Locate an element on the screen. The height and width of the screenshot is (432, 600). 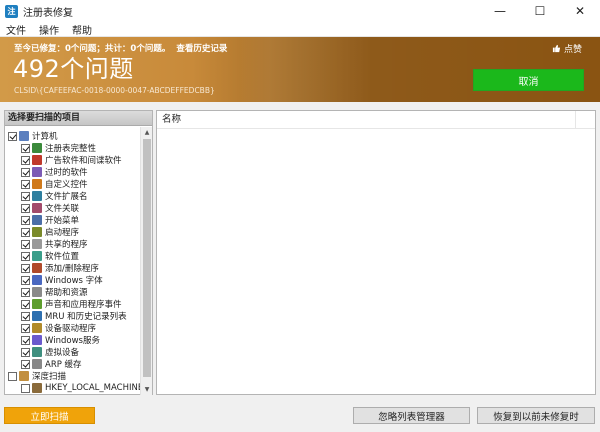
title-bar: 注 注册表修复 — ☐ ✕ is located at coordinates (300, 11).